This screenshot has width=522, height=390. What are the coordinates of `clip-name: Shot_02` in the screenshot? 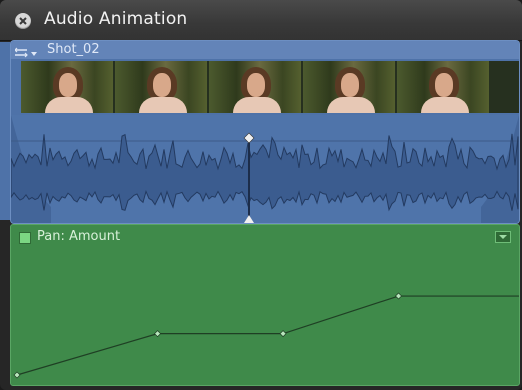 It's located at (73, 49).